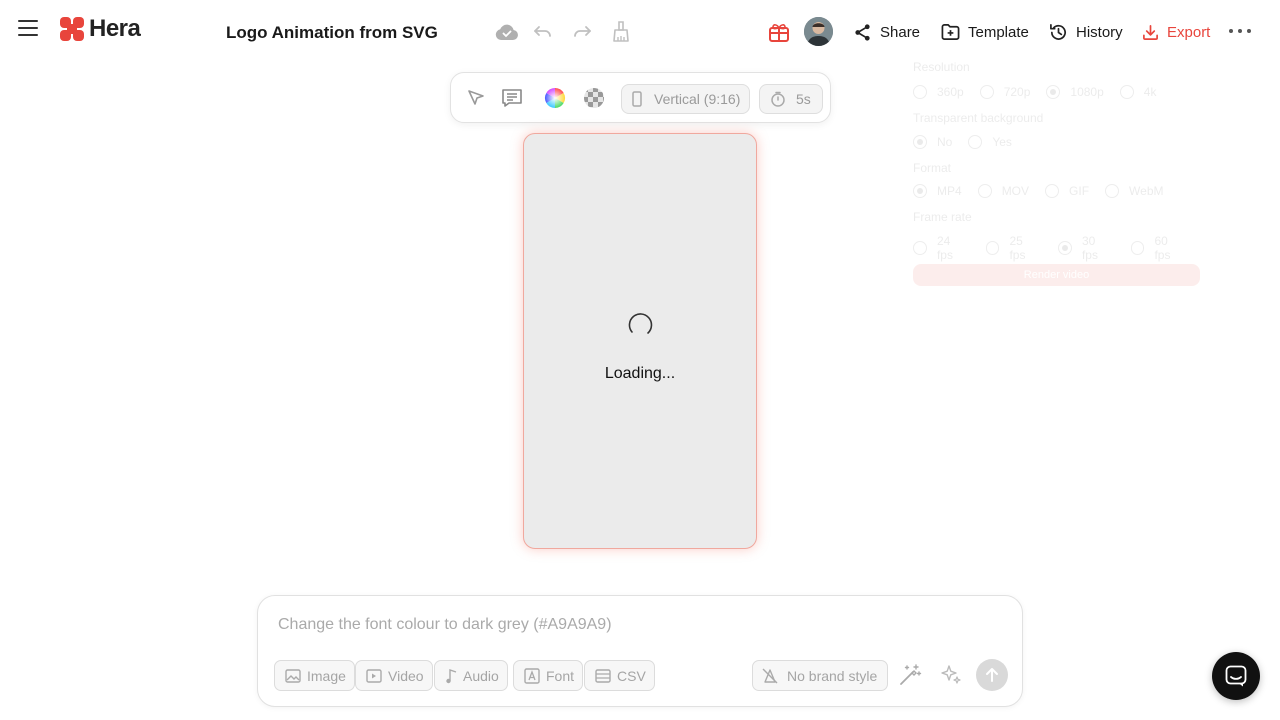  What do you see at coordinates (1075, 92) in the screenshot?
I see `resolution-option: 1080p` at bounding box center [1075, 92].